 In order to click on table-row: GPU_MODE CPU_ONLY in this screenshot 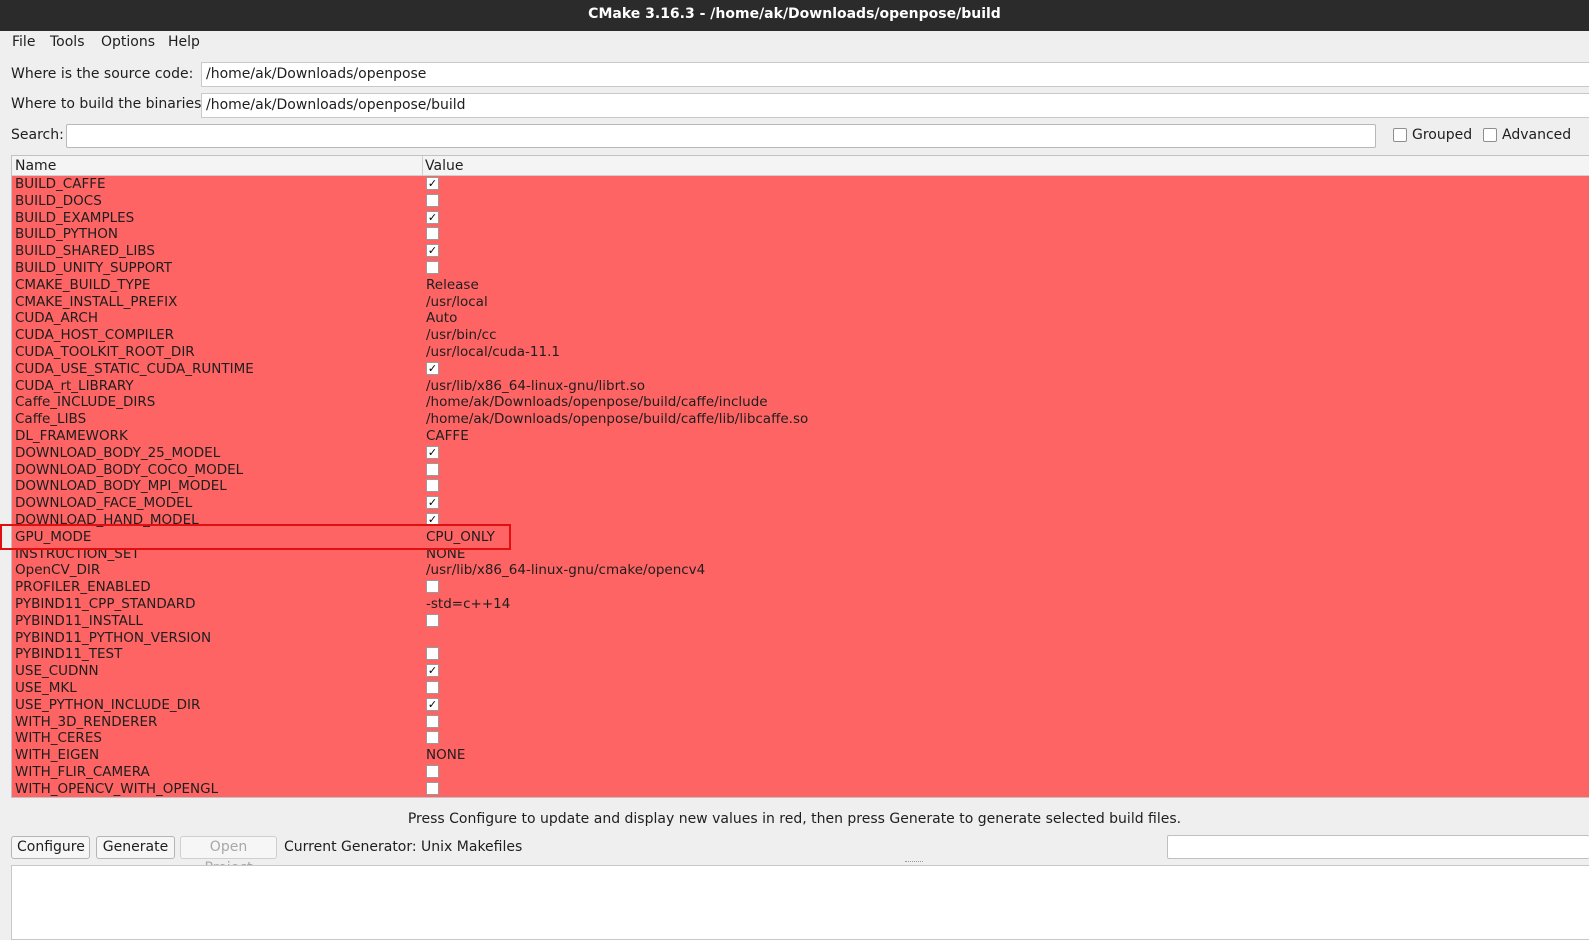, I will do `click(800, 537)`.